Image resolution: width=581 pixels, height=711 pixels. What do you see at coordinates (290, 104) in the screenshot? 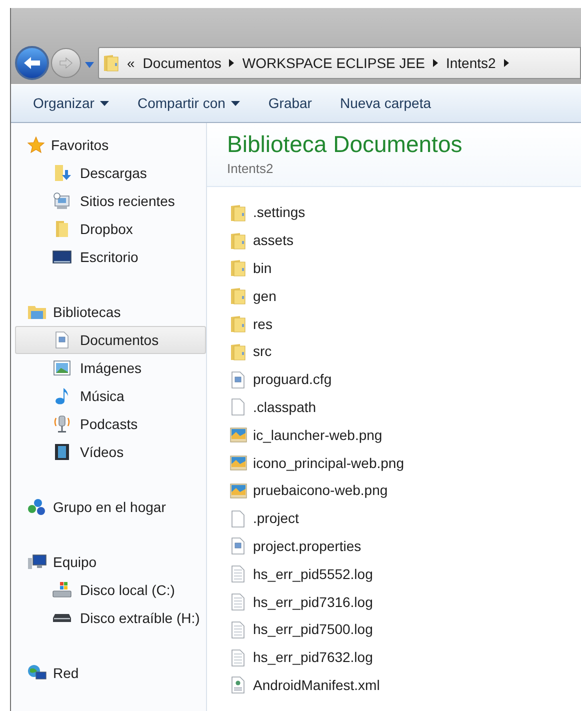
I see `toolbar-button: Grabar` at bounding box center [290, 104].